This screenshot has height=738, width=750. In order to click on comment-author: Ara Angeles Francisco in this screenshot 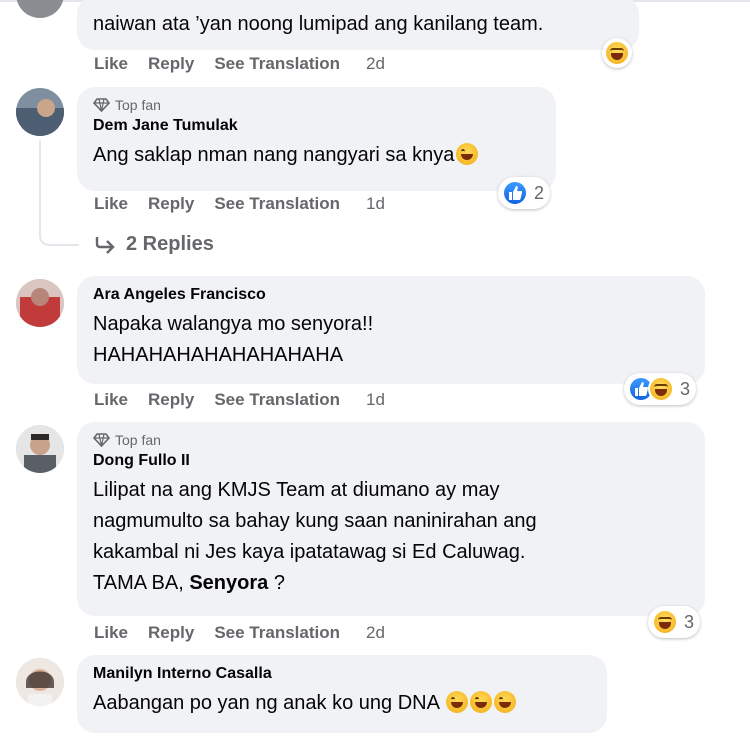, I will do `click(391, 295)`.